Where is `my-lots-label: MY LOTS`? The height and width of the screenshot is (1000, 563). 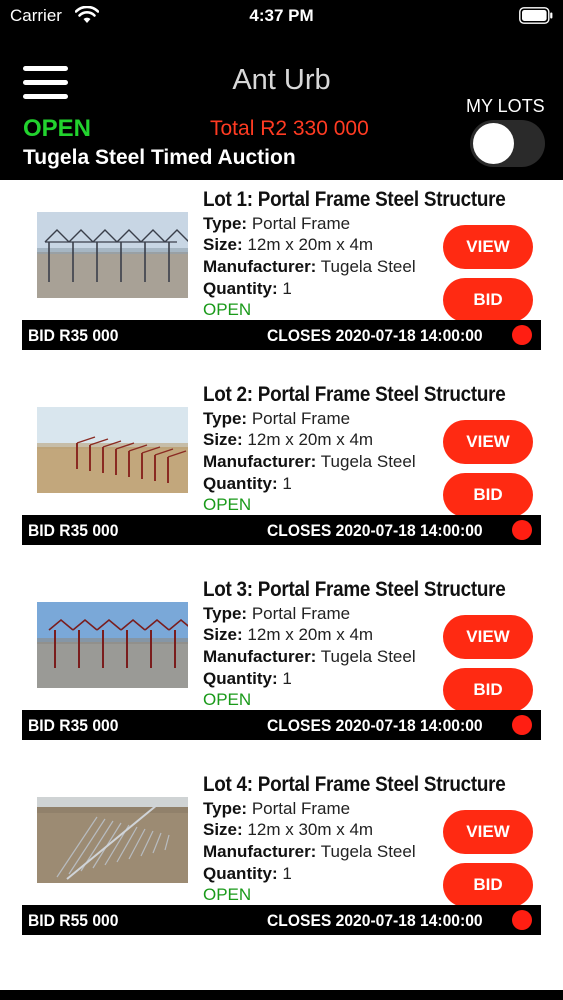
my-lots-label: MY LOTS is located at coordinates (505, 106).